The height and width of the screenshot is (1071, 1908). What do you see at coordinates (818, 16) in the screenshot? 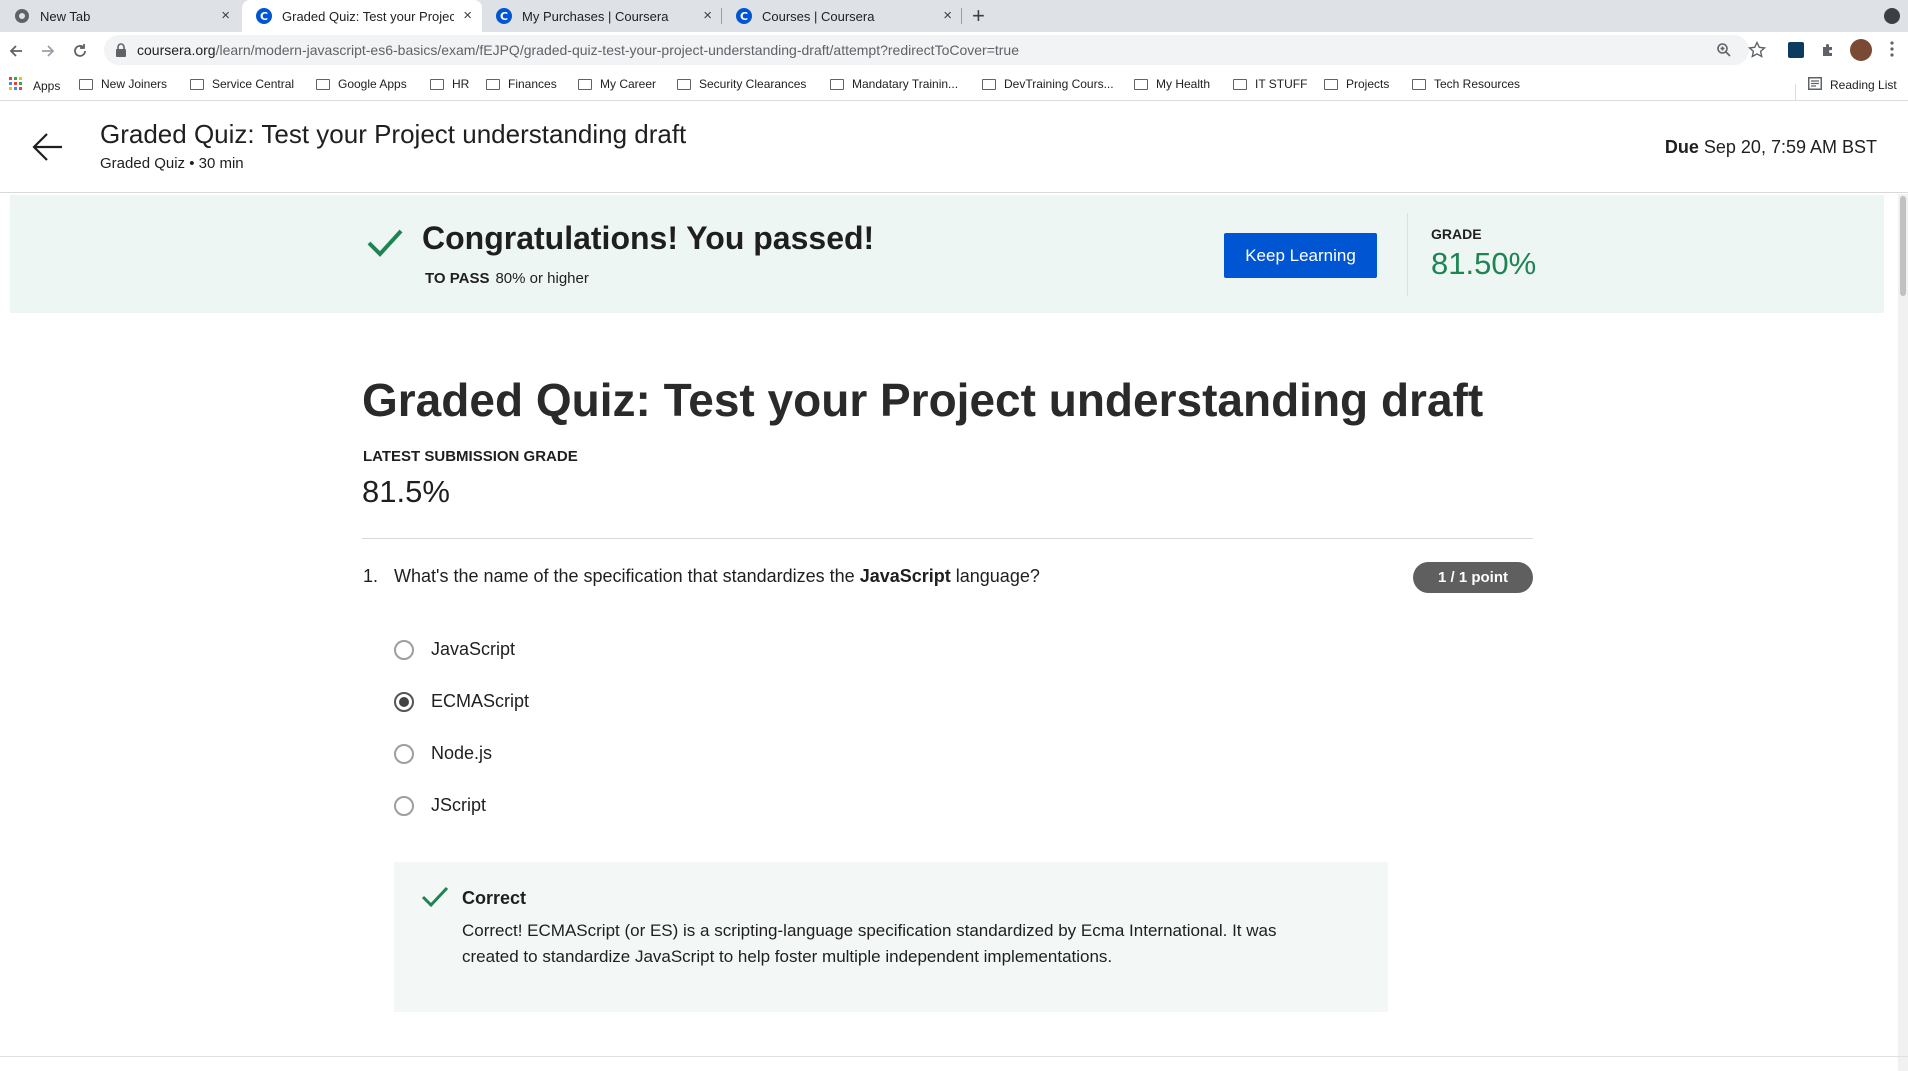
I see `tab-title: Courses | Coursera` at bounding box center [818, 16].